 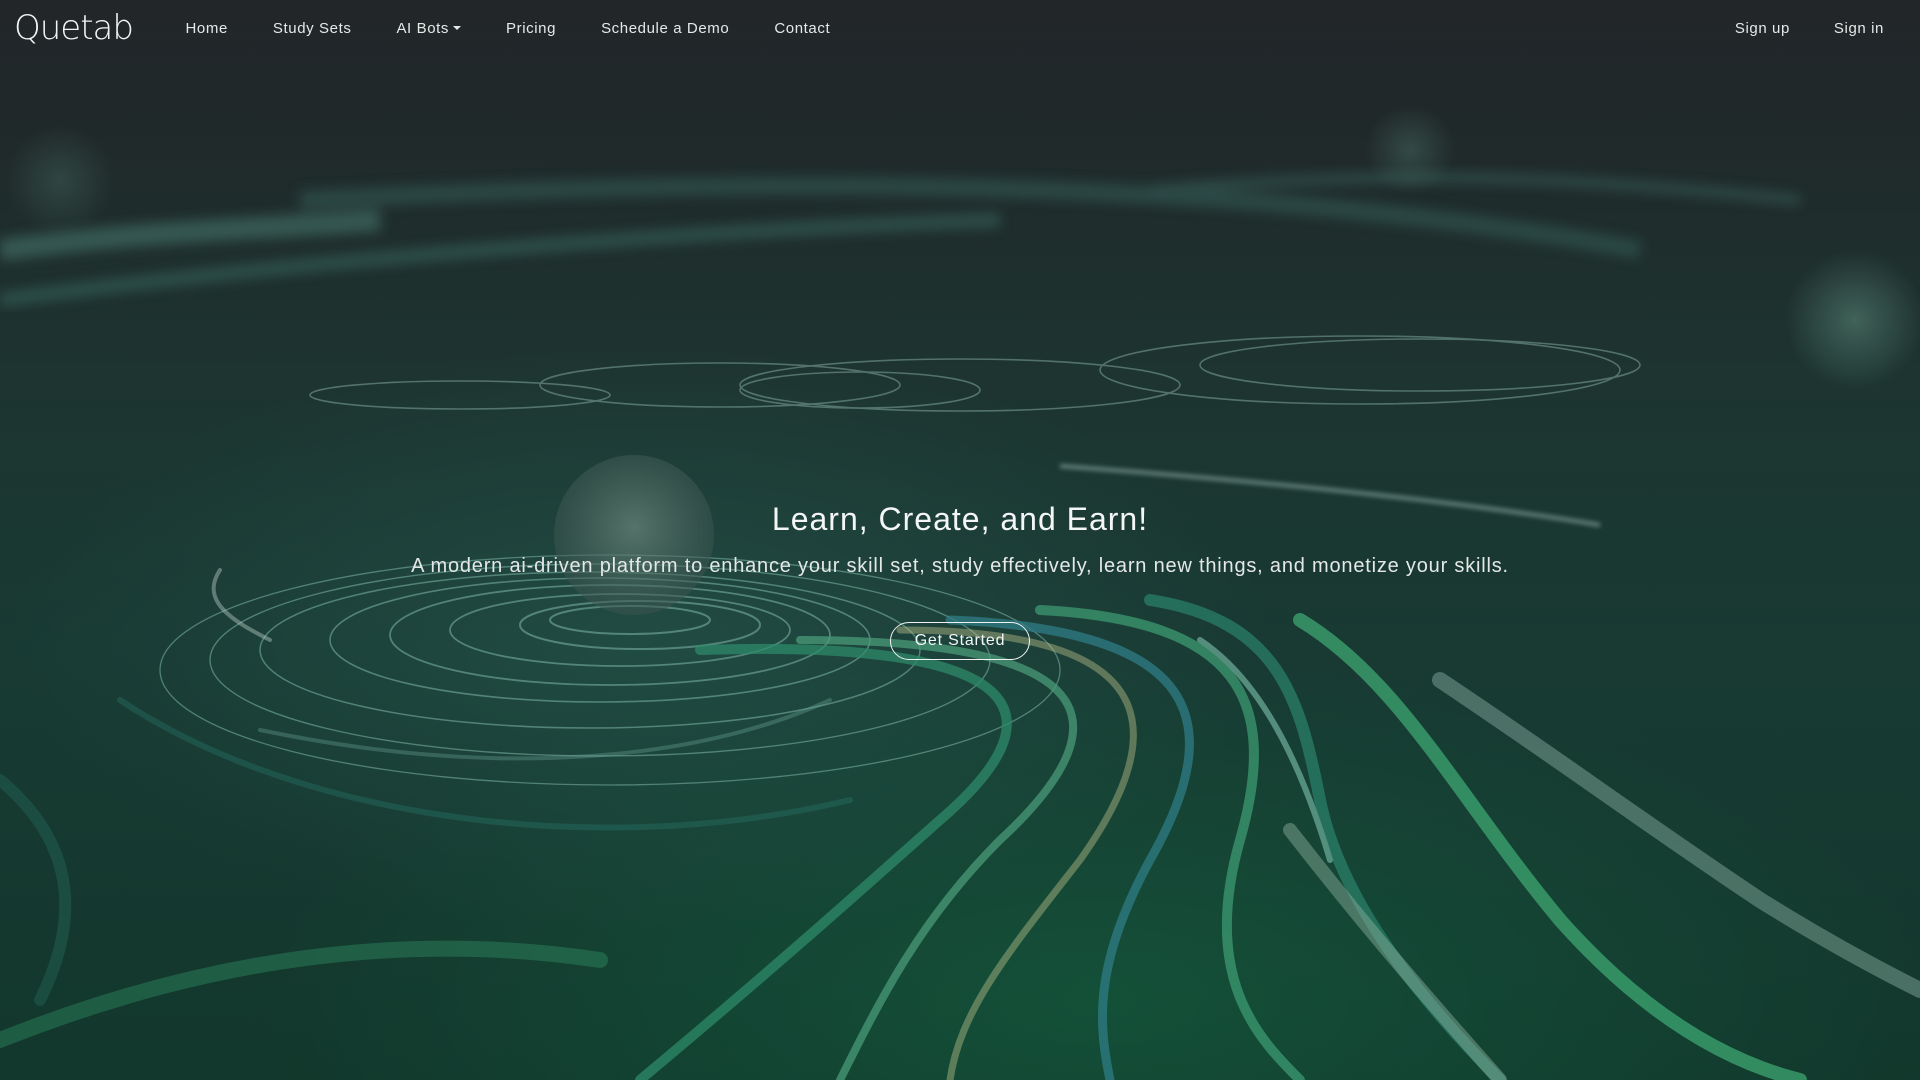 I want to click on get-started-button: Get Started, so click(x=960, y=641).